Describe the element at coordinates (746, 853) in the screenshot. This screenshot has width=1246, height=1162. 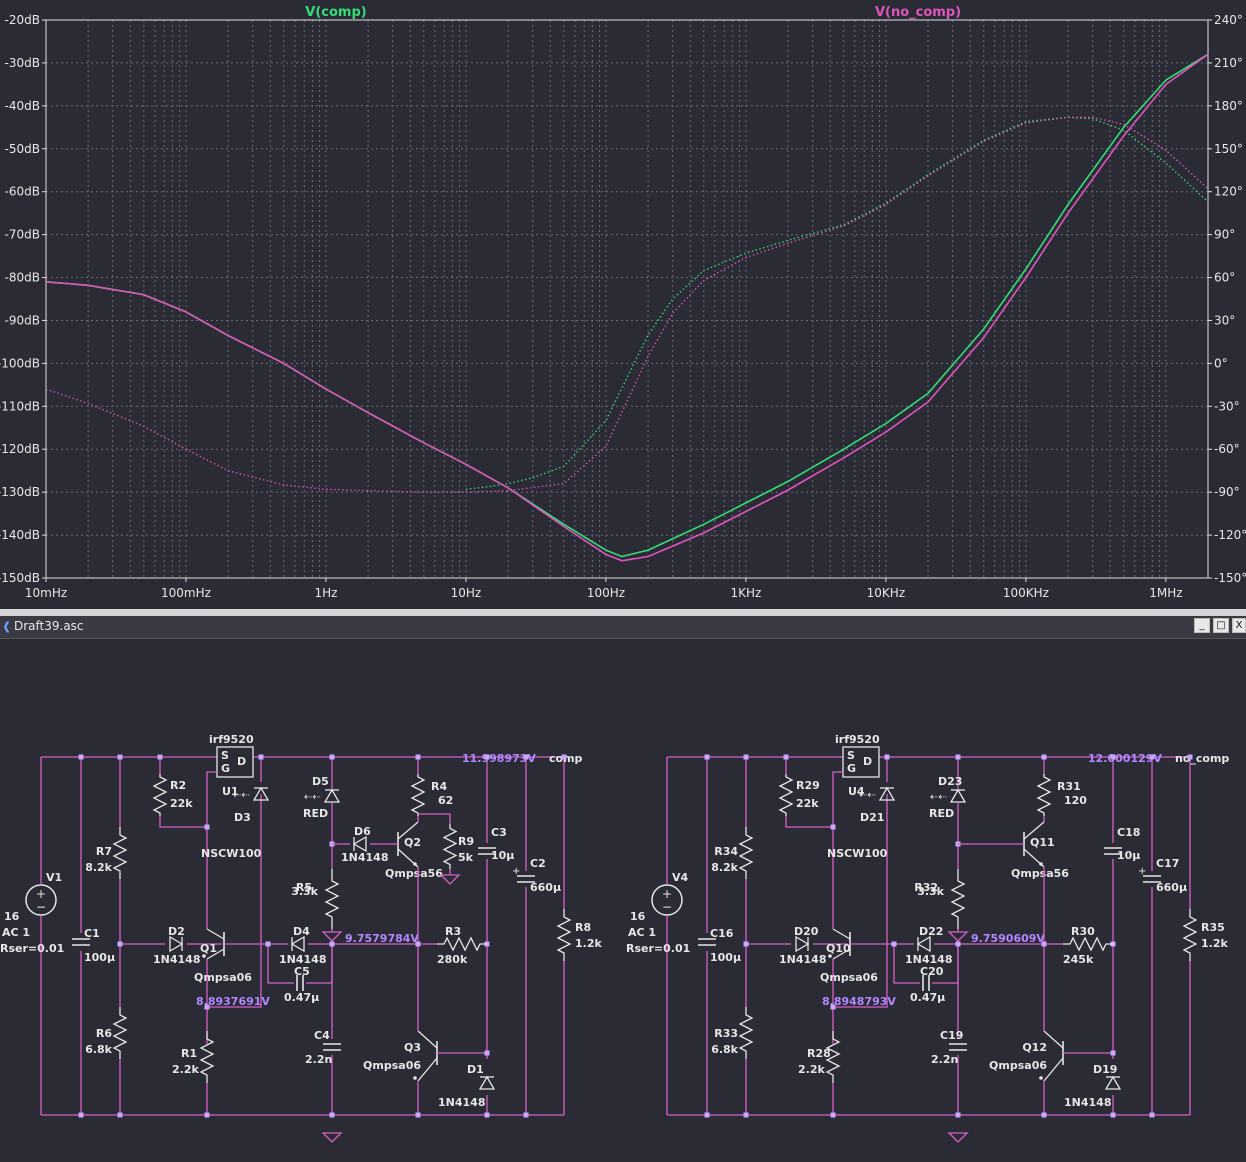
I see `component-R34` at that location.